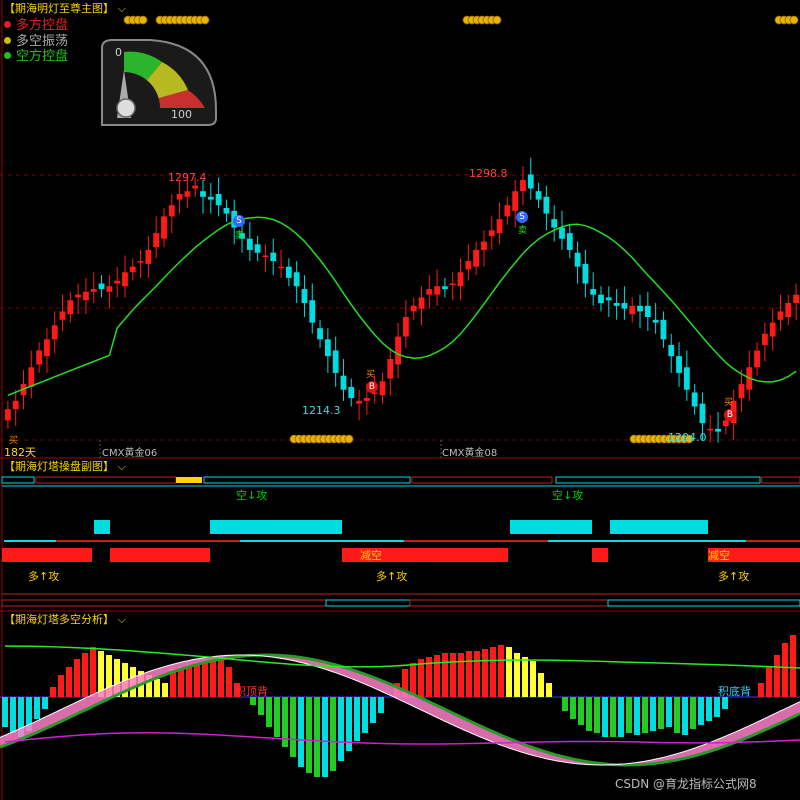  Describe the element at coordinates (719, 555) in the screenshot. I see `reduce-short-label-2: 减空` at that location.